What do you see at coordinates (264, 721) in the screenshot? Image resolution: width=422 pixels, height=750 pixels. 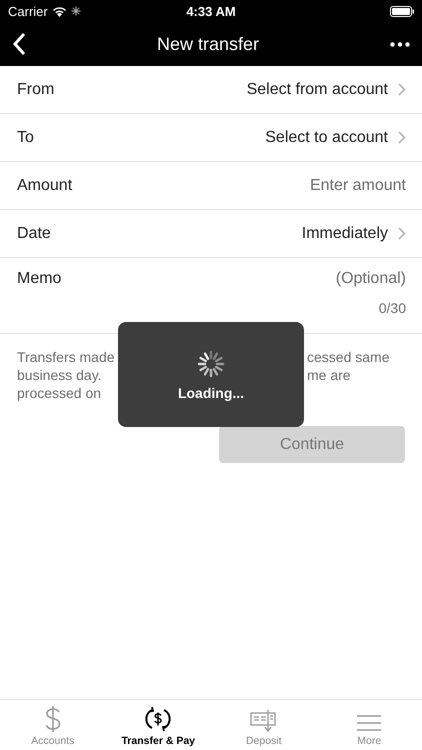 I see `check-deposit-icon` at bounding box center [264, 721].